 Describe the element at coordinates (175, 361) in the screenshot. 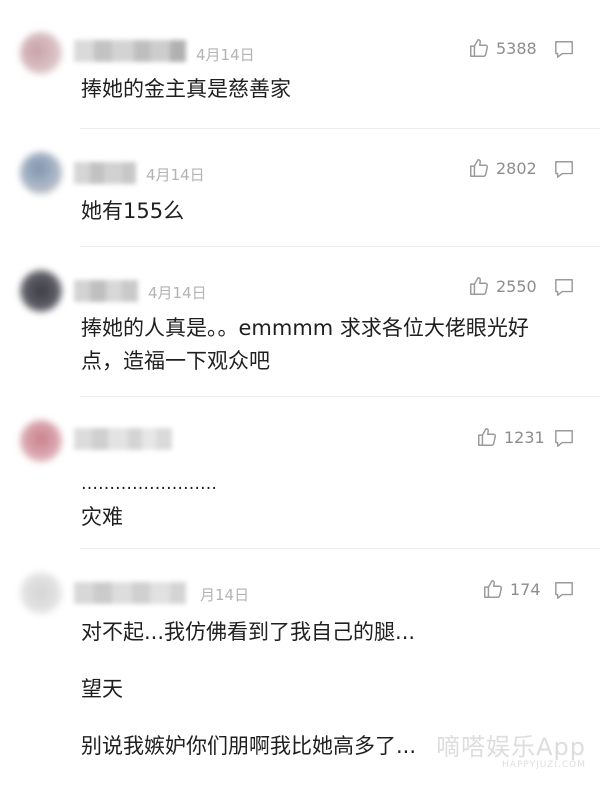

I see `comment-line: 点，造福一下观众吧` at that location.